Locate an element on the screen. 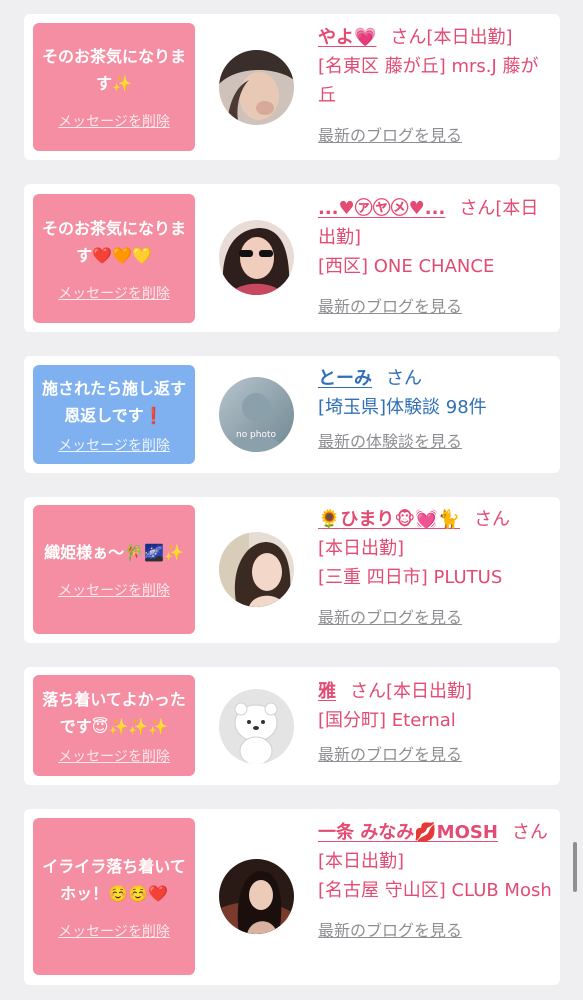 This screenshot has height=1000, width=583. location-shop: [名古屋 守山区] CLUB Mosh is located at coordinates (435, 890).